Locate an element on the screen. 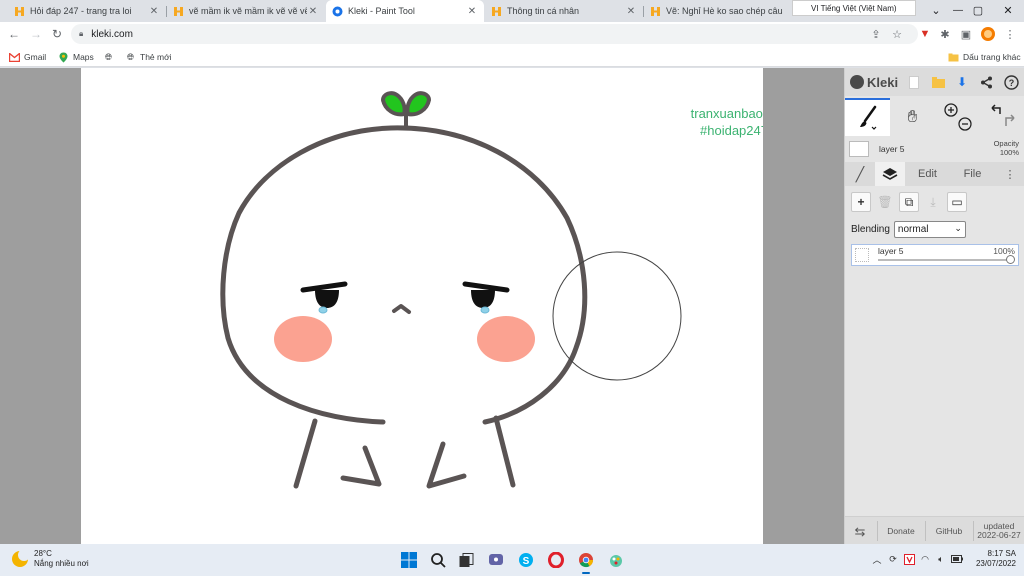 The width and height of the screenshot is (1024, 576). right-eyebrow is located at coordinates (486, 287).